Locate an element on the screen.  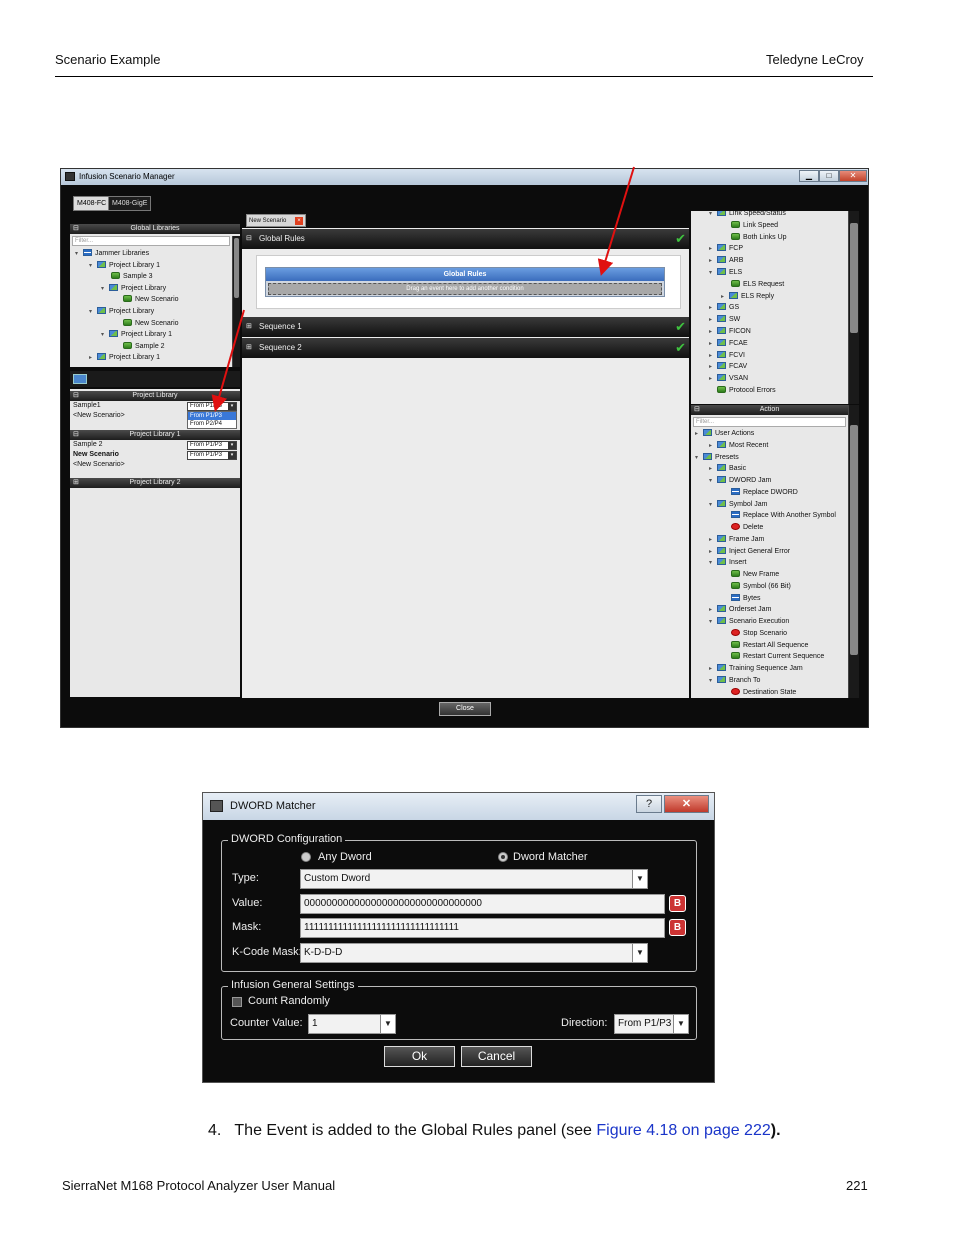
step-text-end: ). is located at coordinates (775, 1130).